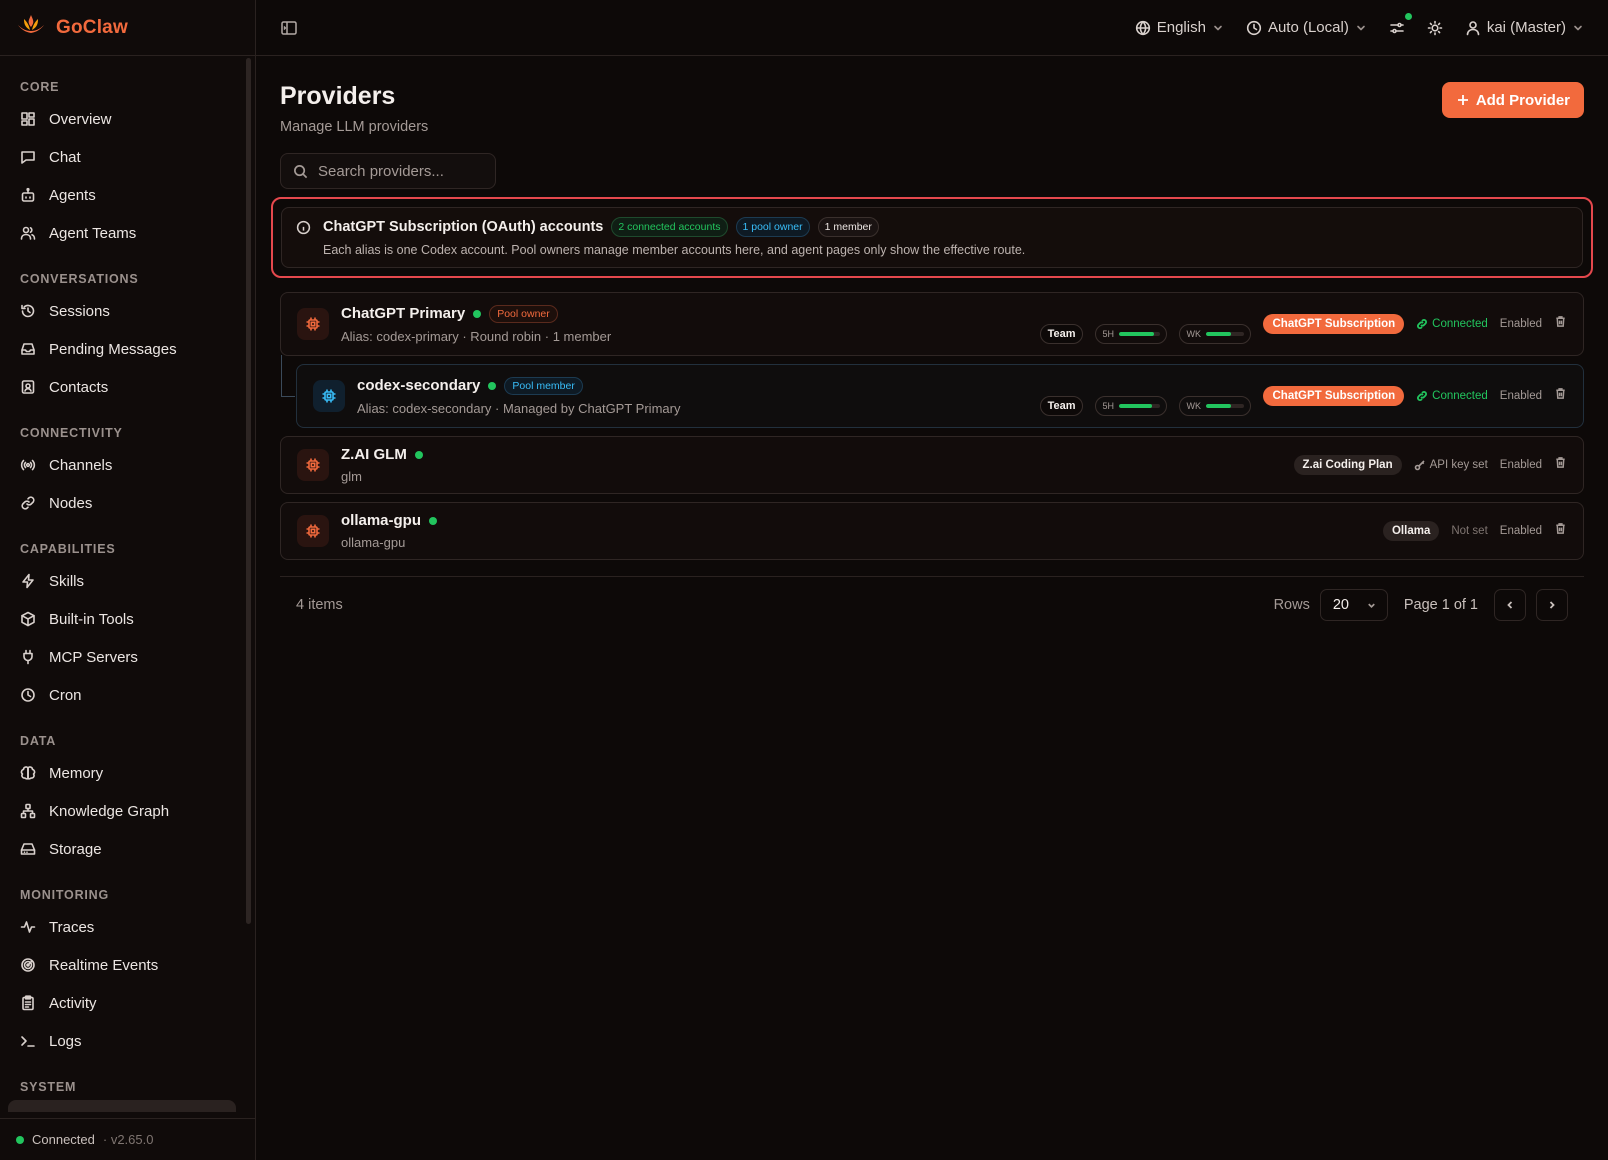  What do you see at coordinates (1411, 531) in the screenshot?
I see `provider-type-badge: Ollama` at bounding box center [1411, 531].